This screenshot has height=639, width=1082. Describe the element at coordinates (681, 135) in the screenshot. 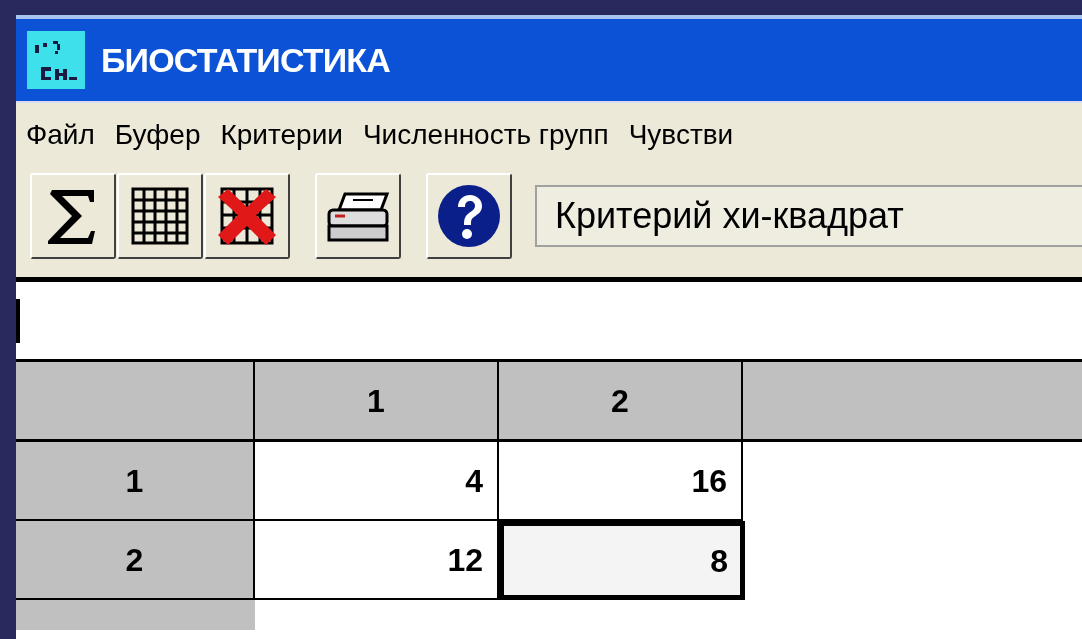

I see `menu-item: Чувстви` at that location.